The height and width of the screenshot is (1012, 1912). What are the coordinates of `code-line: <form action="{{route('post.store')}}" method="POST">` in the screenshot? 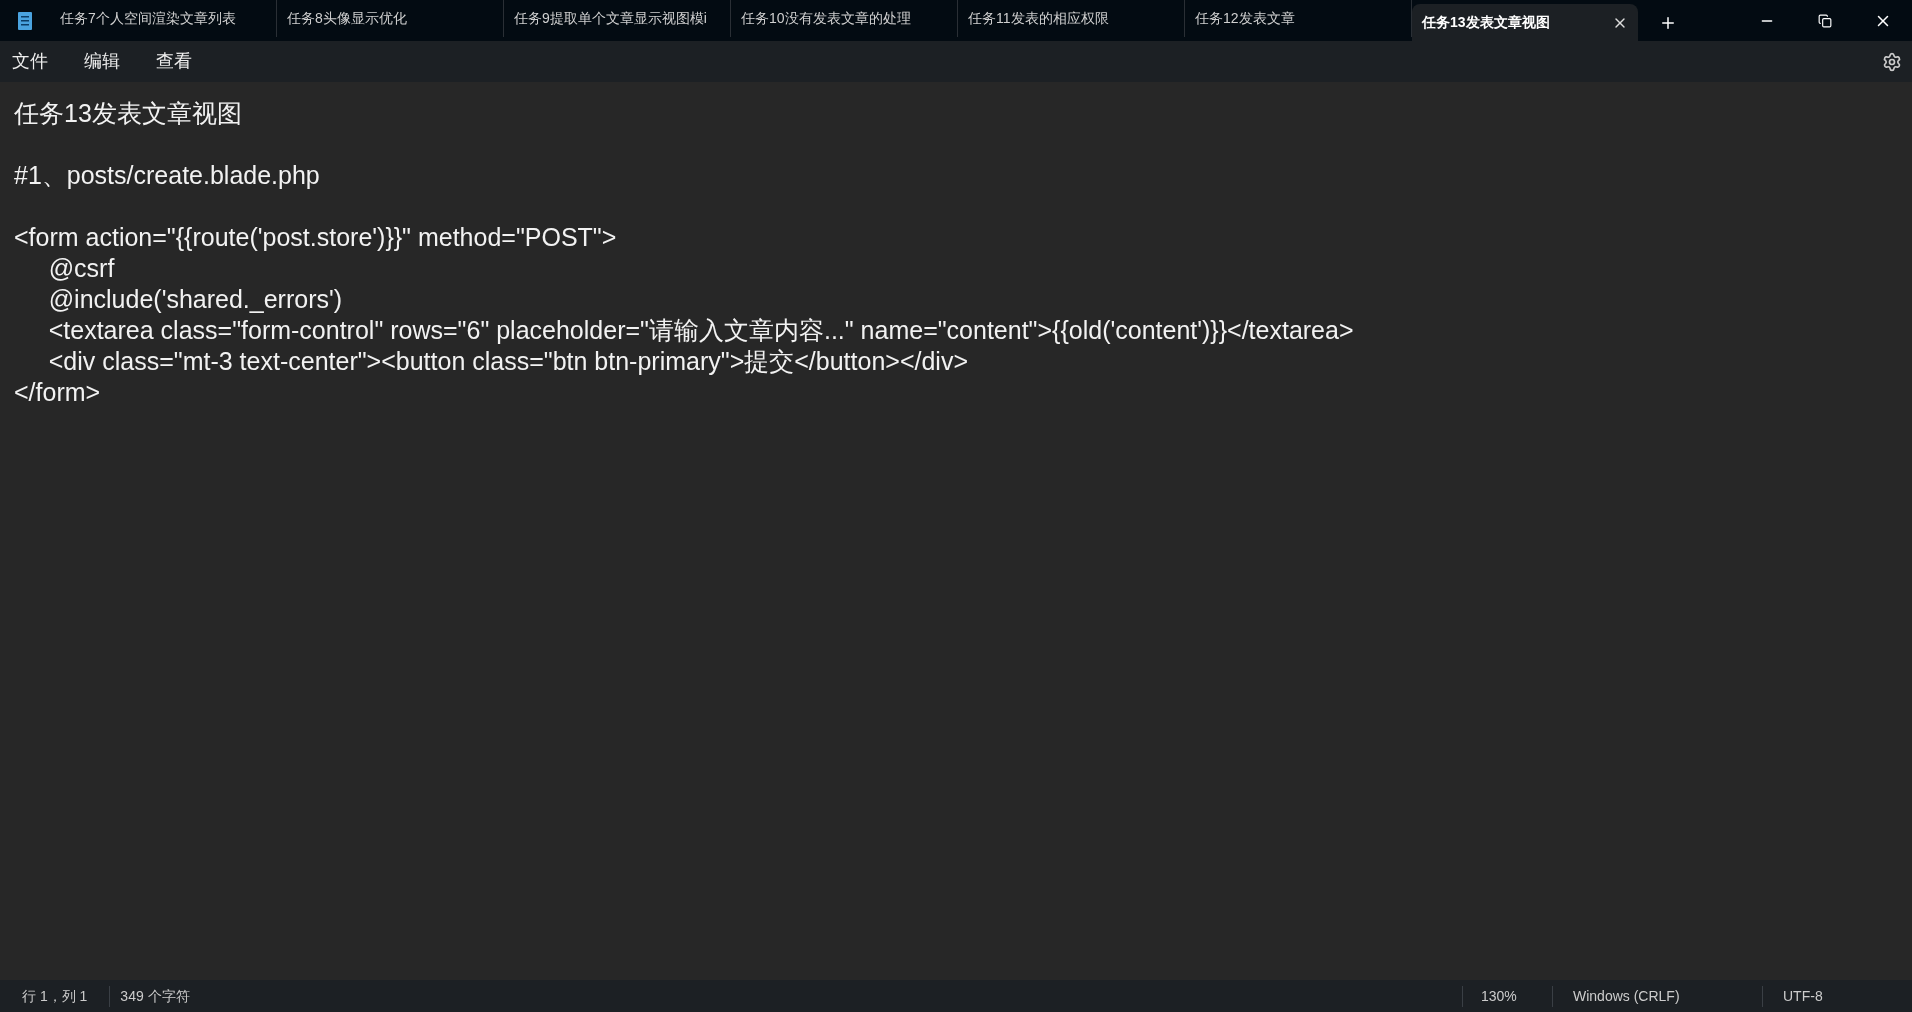 It's located at (315, 237).